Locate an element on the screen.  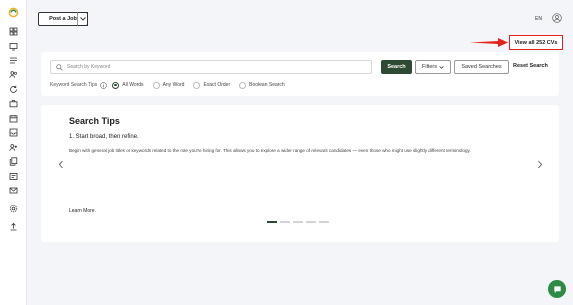
copy-icon is located at coordinates (13, 161).